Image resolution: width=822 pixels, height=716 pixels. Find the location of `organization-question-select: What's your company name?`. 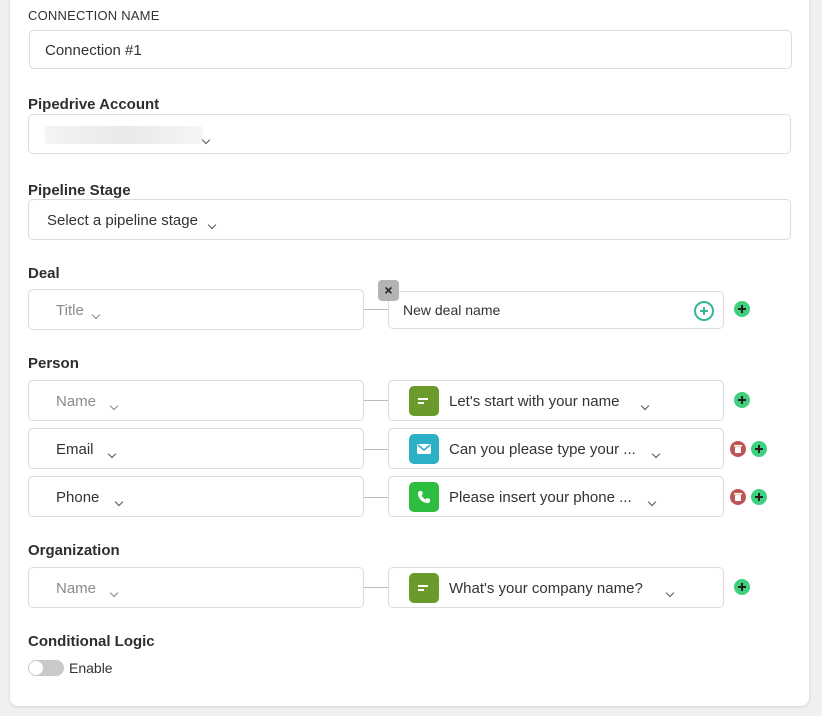

organization-question-select: What's your company name? is located at coordinates (556, 587).